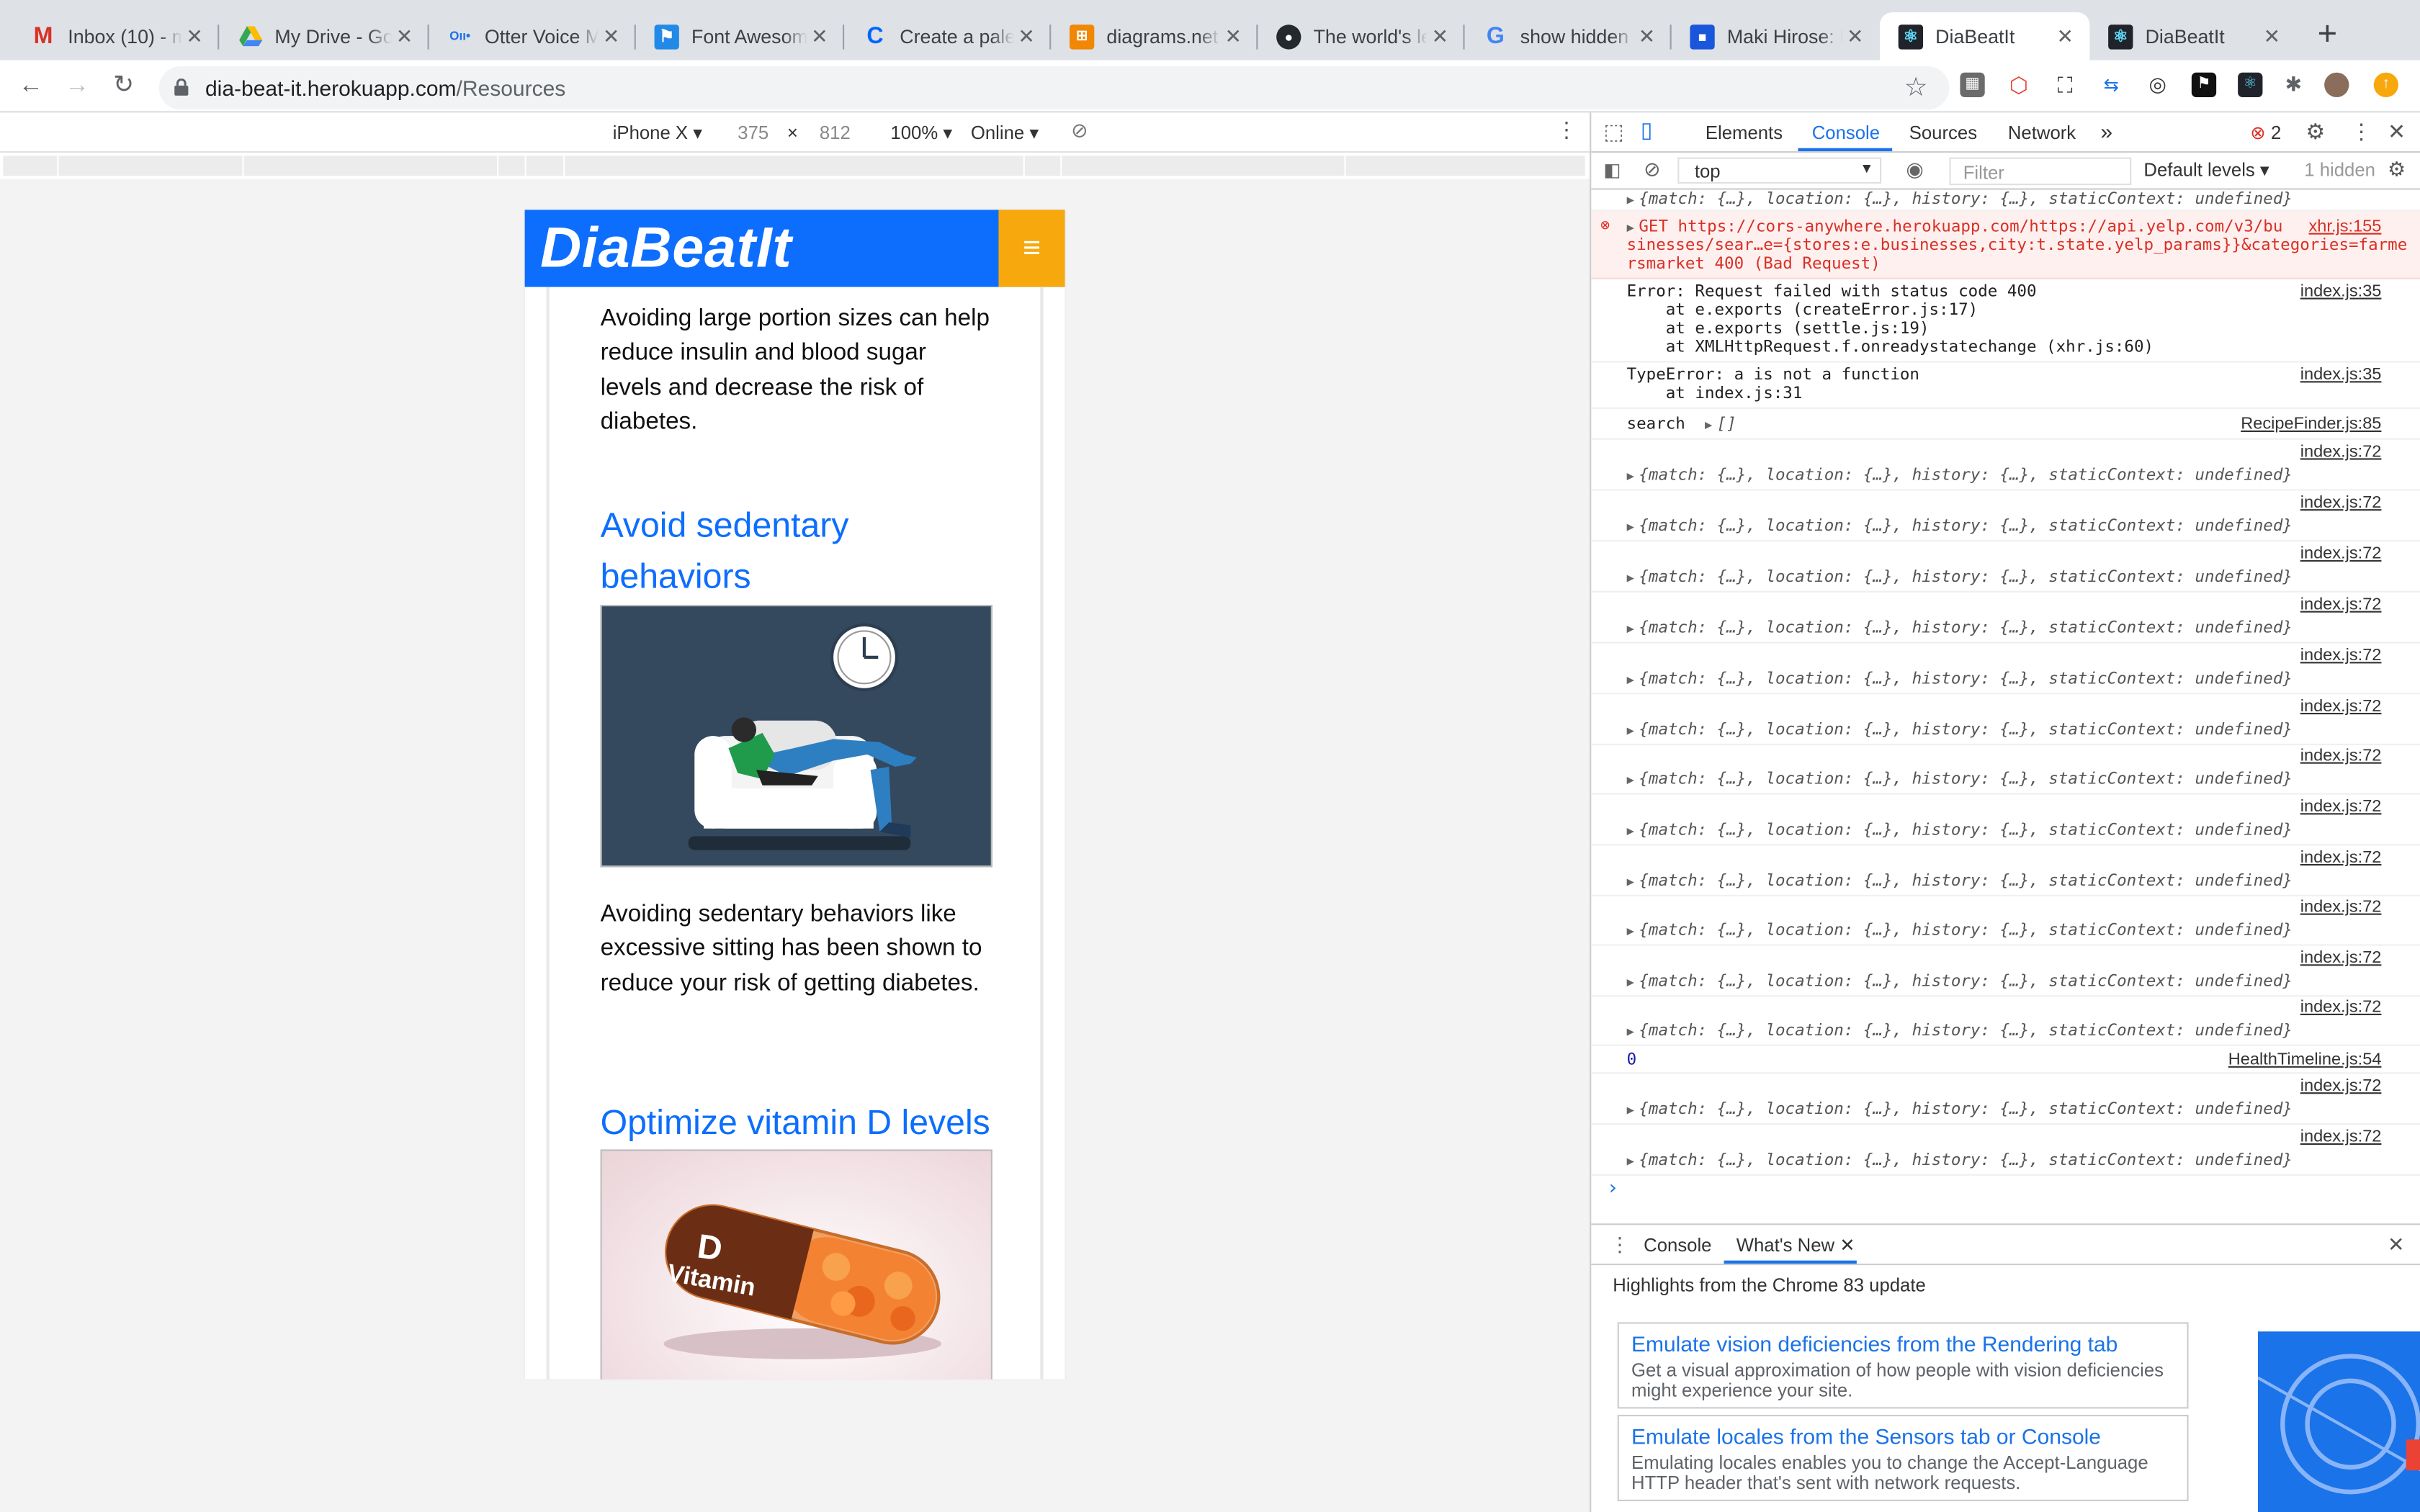  What do you see at coordinates (2204, 84) in the screenshot?
I see `flag-extension-icon: ⚑` at bounding box center [2204, 84].